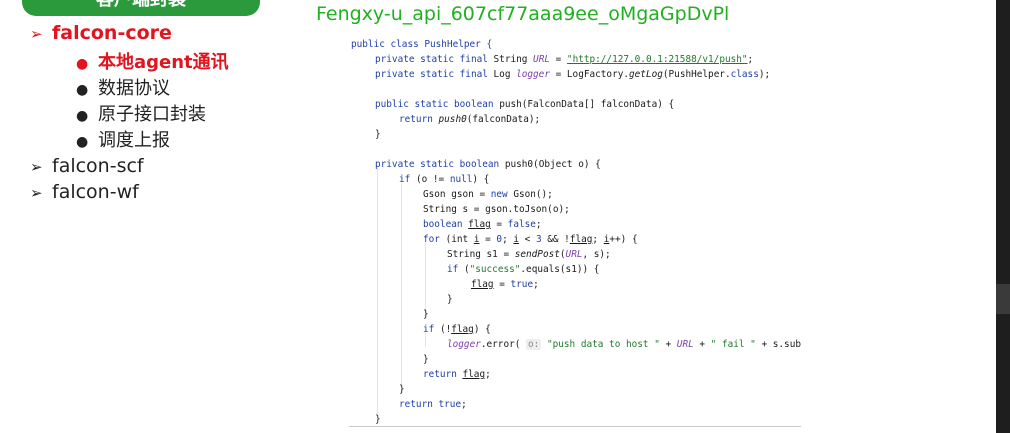 The image size is (1010, 433). What do you see at coordinates (523, 269) in the screenshot?
I see `code-line: if ("success".equals(s1)) {` at bounding box center [523, 269].